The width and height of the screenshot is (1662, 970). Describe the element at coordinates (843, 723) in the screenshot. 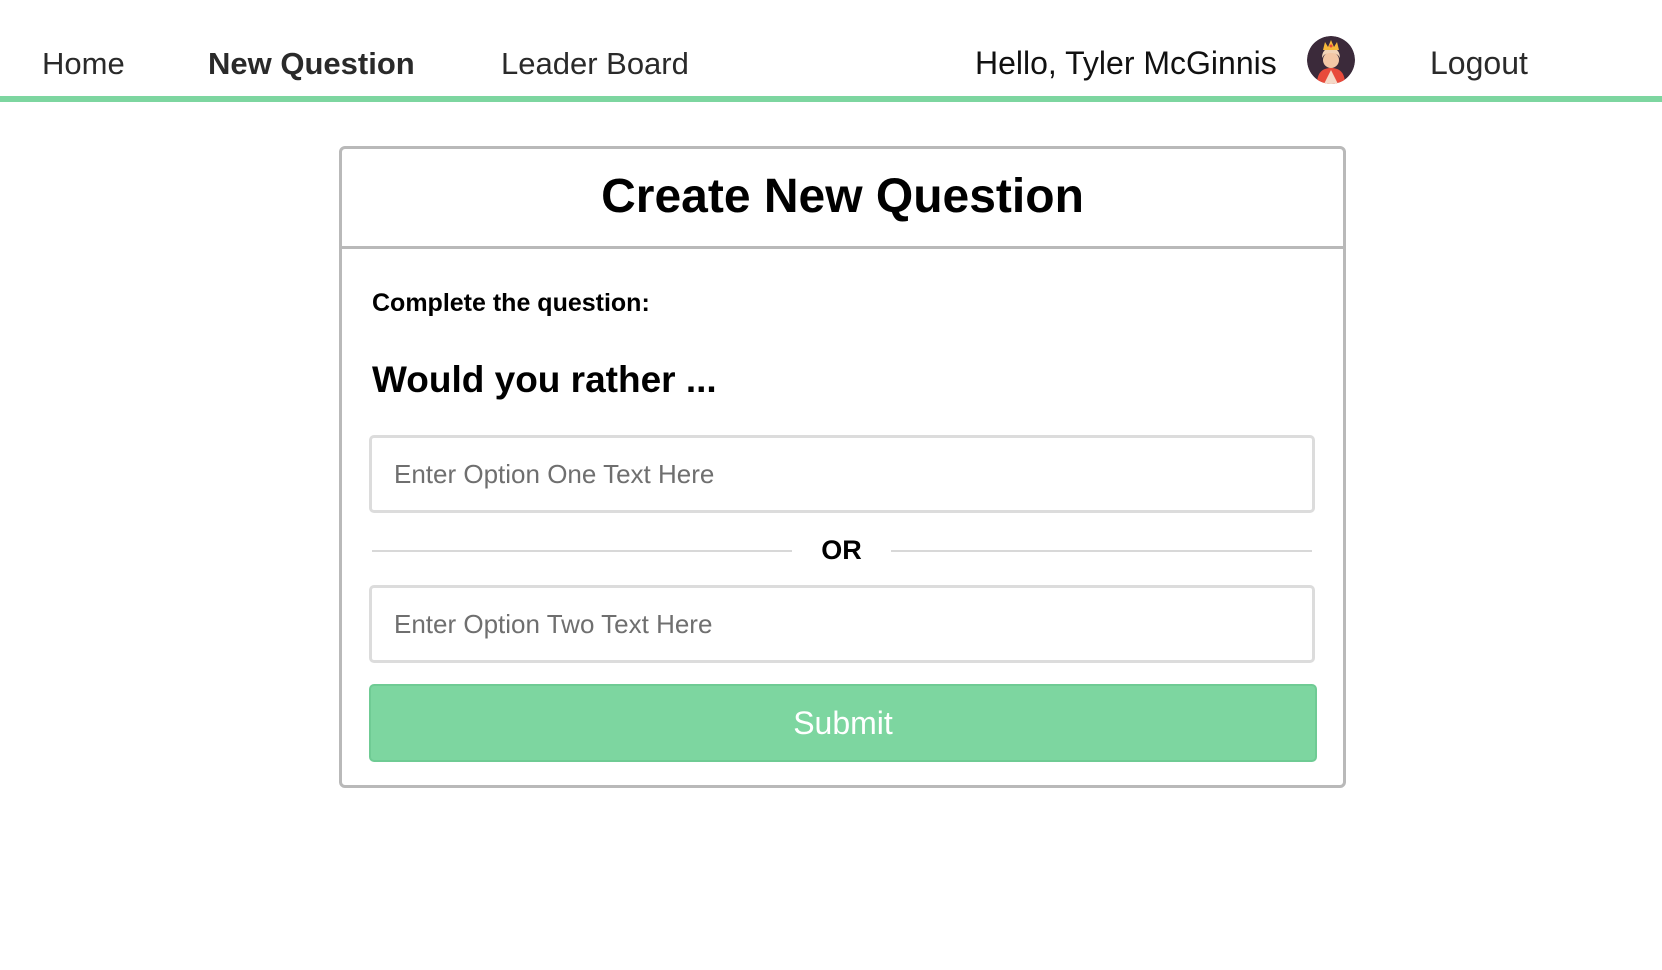

I see `submit-button: Submit` at that location.